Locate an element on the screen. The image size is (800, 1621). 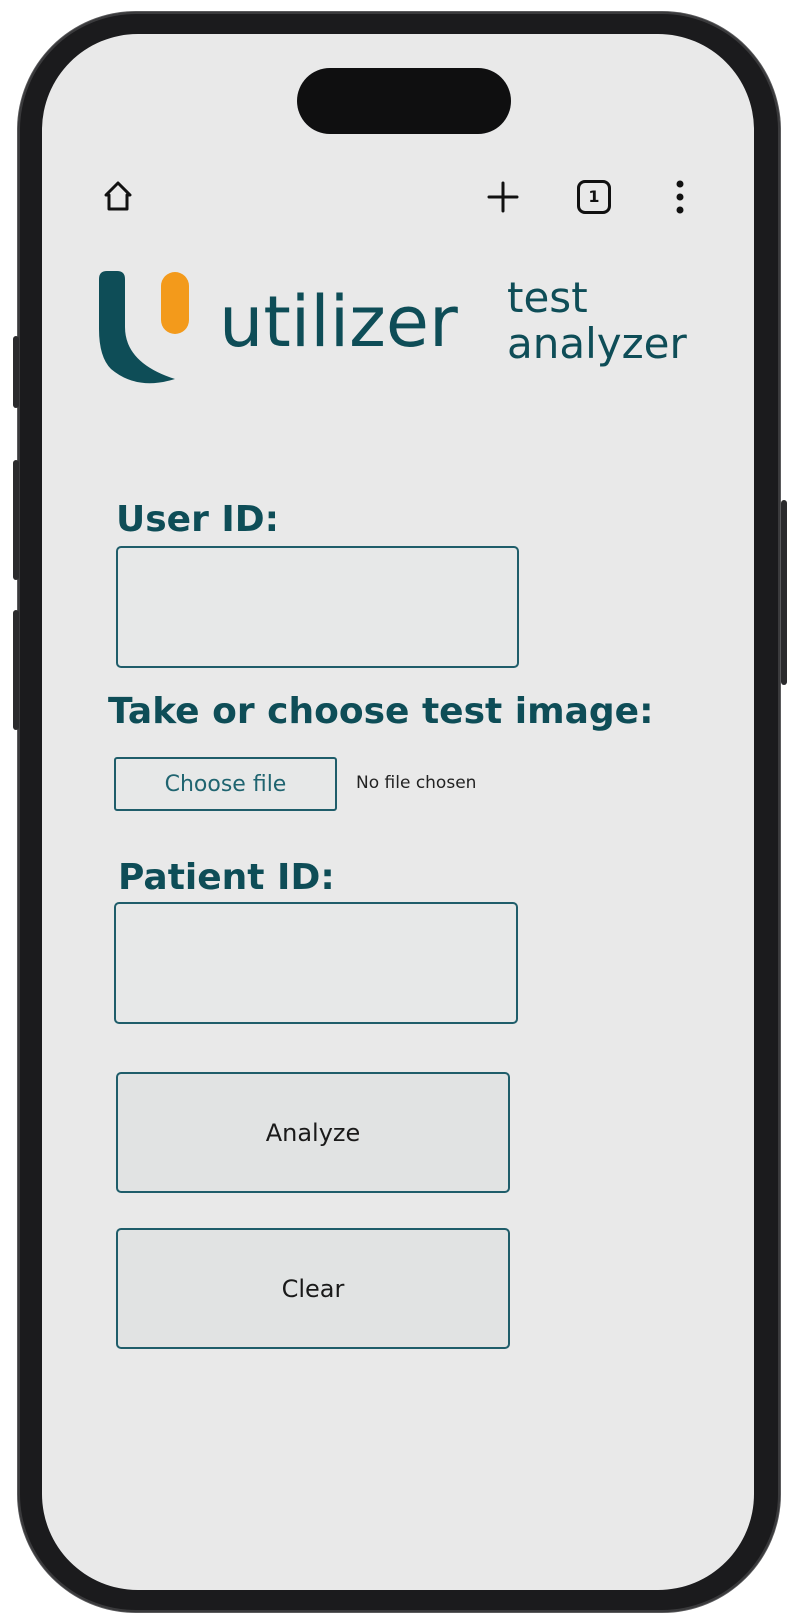
patient-id-label: Patient ID: is located at coordinates (226, 877).